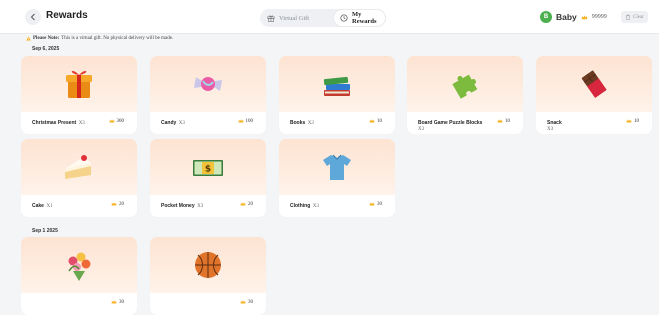 This screenshot has height=315, width=659. I want to click on tab-my-rewards: My Rewards, so click(359, 18).